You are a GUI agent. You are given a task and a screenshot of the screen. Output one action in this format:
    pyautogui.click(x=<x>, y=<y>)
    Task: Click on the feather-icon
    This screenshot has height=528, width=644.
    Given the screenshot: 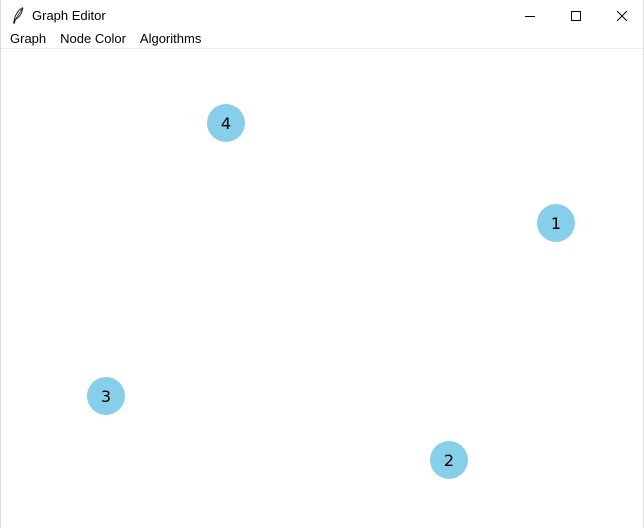 What is the action you would take?
    pyautogui.click(x=18, y=15)
    